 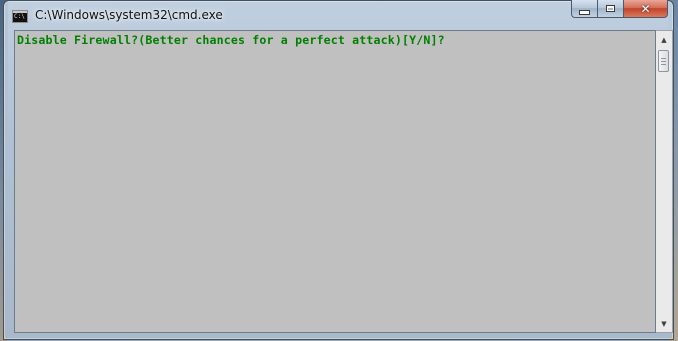 What do you see at coordinates (129, 15) in the screenshot?
I see `window-title: C:\Windows\system32\cmd.exe` at bounding box center [129, 15].